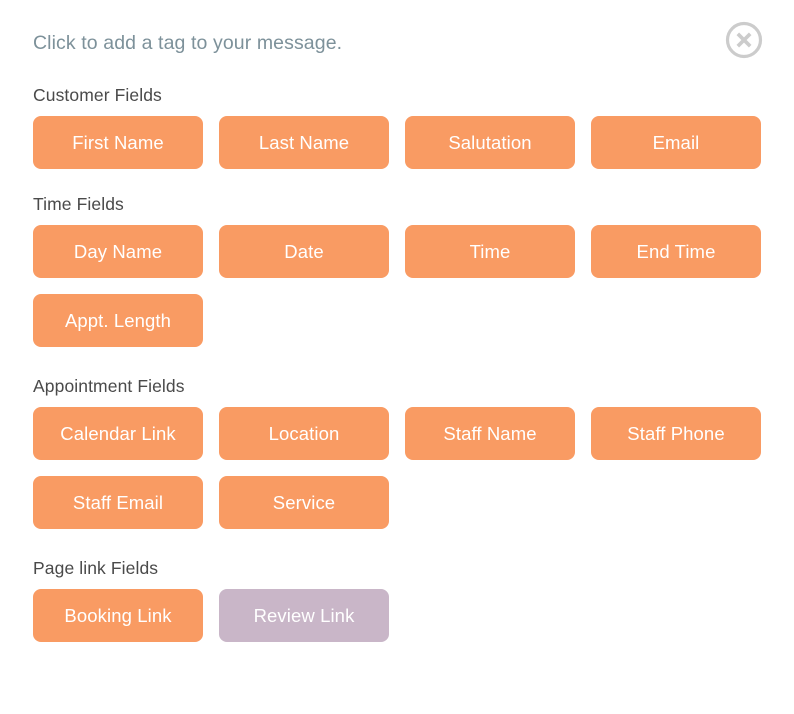 The width and height of the screenshot is (794, 714). What do you see at coordinates (676, 142) in the screenshot?
I see `tag-button: Email` at bounding box center [676, 142].